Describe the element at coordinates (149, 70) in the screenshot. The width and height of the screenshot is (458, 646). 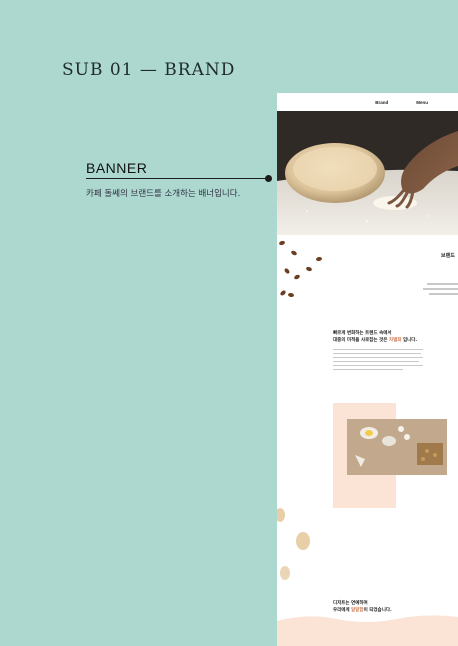
I see `page-title: SUB 01 — BRAND` at that location.